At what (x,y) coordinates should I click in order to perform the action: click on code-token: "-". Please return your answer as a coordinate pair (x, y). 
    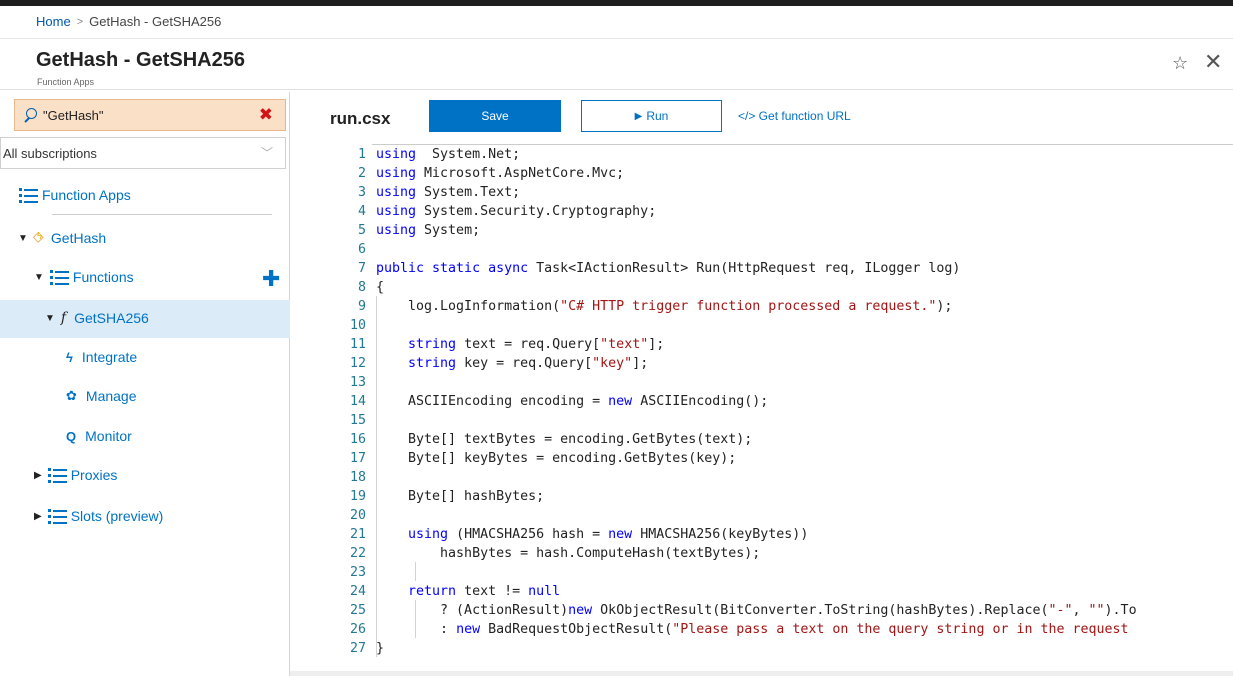
    Looking at the image, I should click on (1060, 610).